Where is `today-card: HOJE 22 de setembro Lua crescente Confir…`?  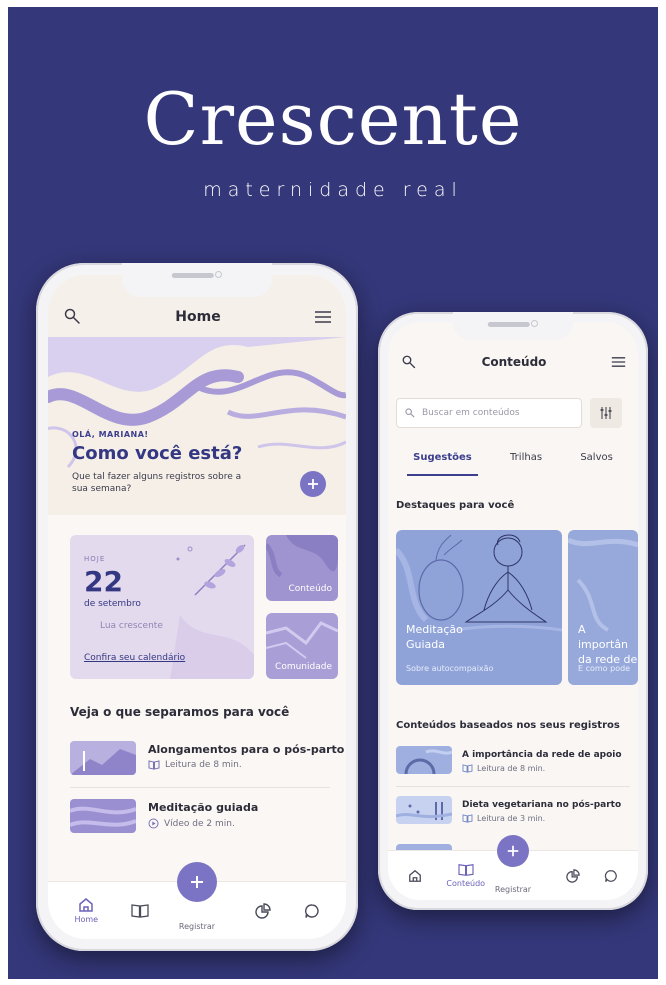 today-card: HOJE 22 de setembro Lua crescente Confir… is located at coordinates (162, 607).